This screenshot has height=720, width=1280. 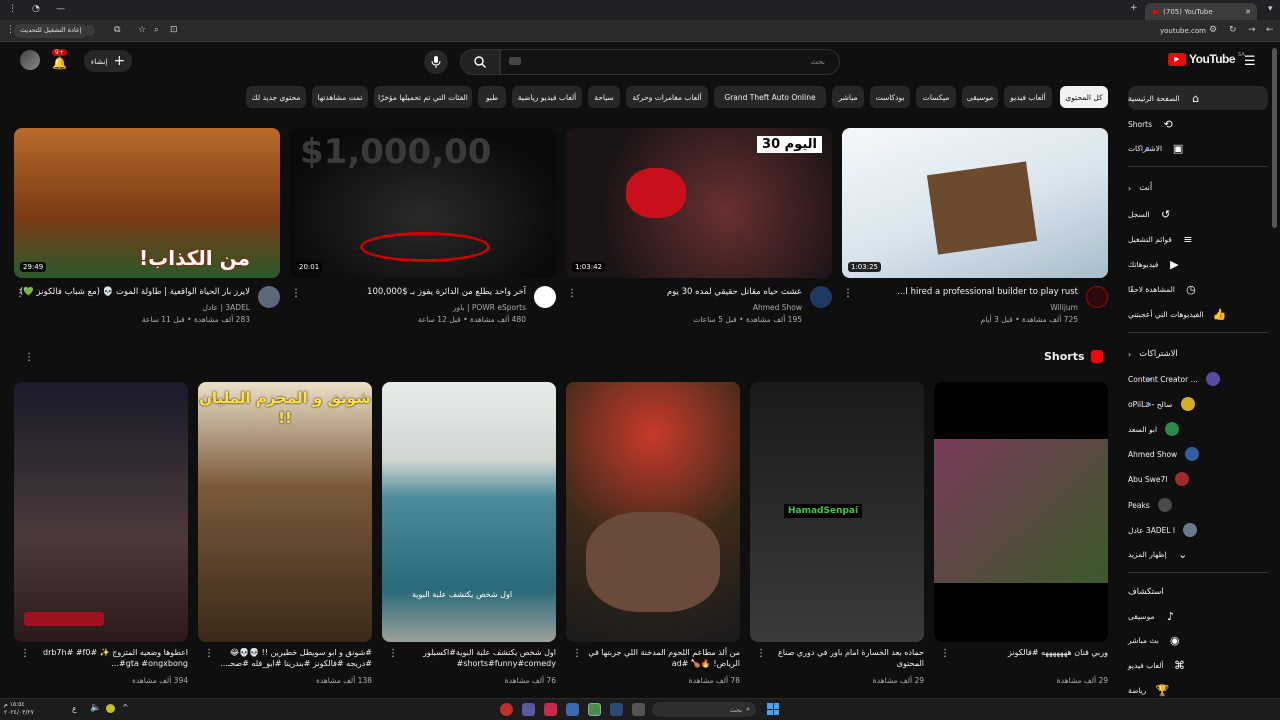 What do you see at coordinates (423, 203) in the screenshot?
I see `video-thumbnail: $1,000,00 20:01` at bounding box center [423, 203].